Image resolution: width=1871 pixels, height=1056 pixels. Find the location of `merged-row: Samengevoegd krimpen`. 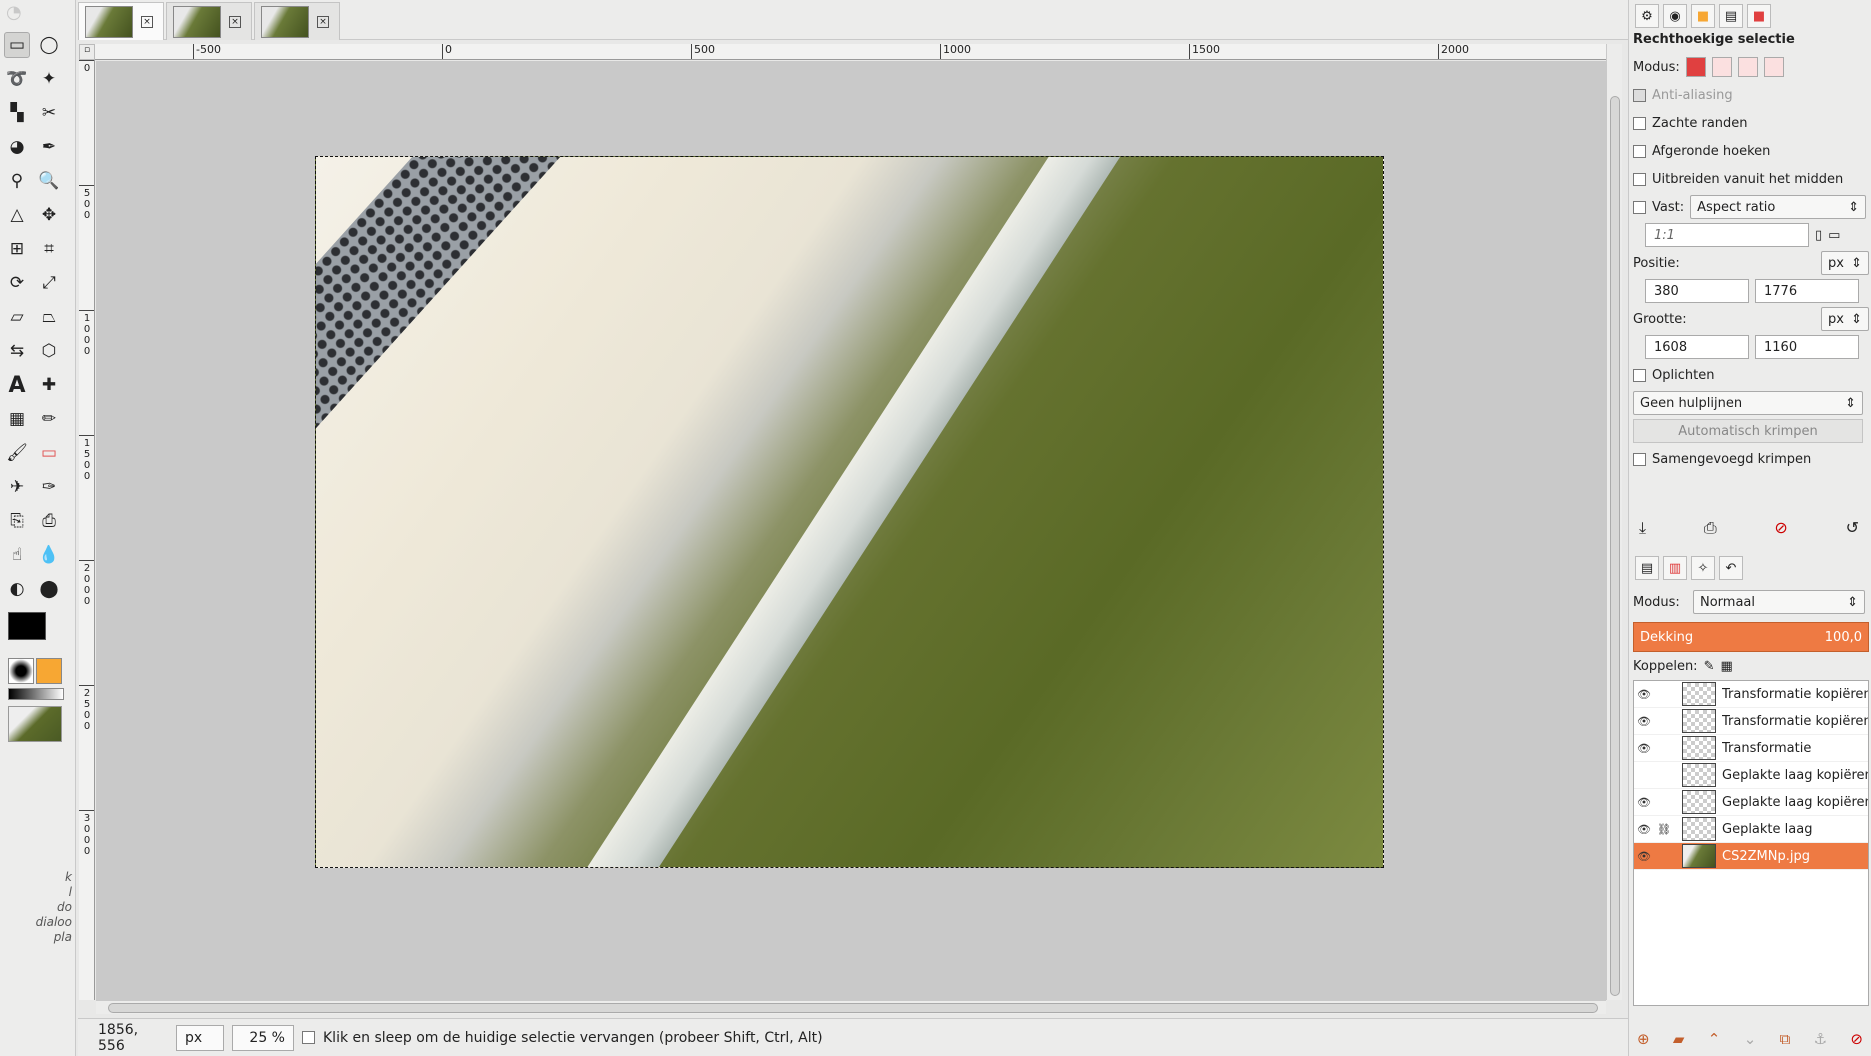

merged-row: Samengevoegd krimpen is located at coordinates (1751, 459).